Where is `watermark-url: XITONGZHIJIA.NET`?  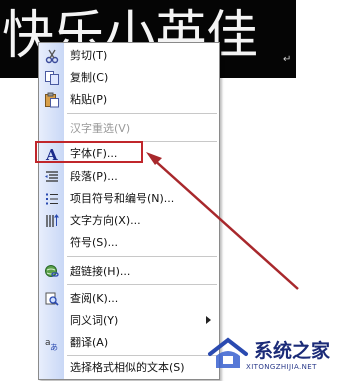 watermark-url: XITONGZHIJIA.NET is located at coordinates (281, 367).